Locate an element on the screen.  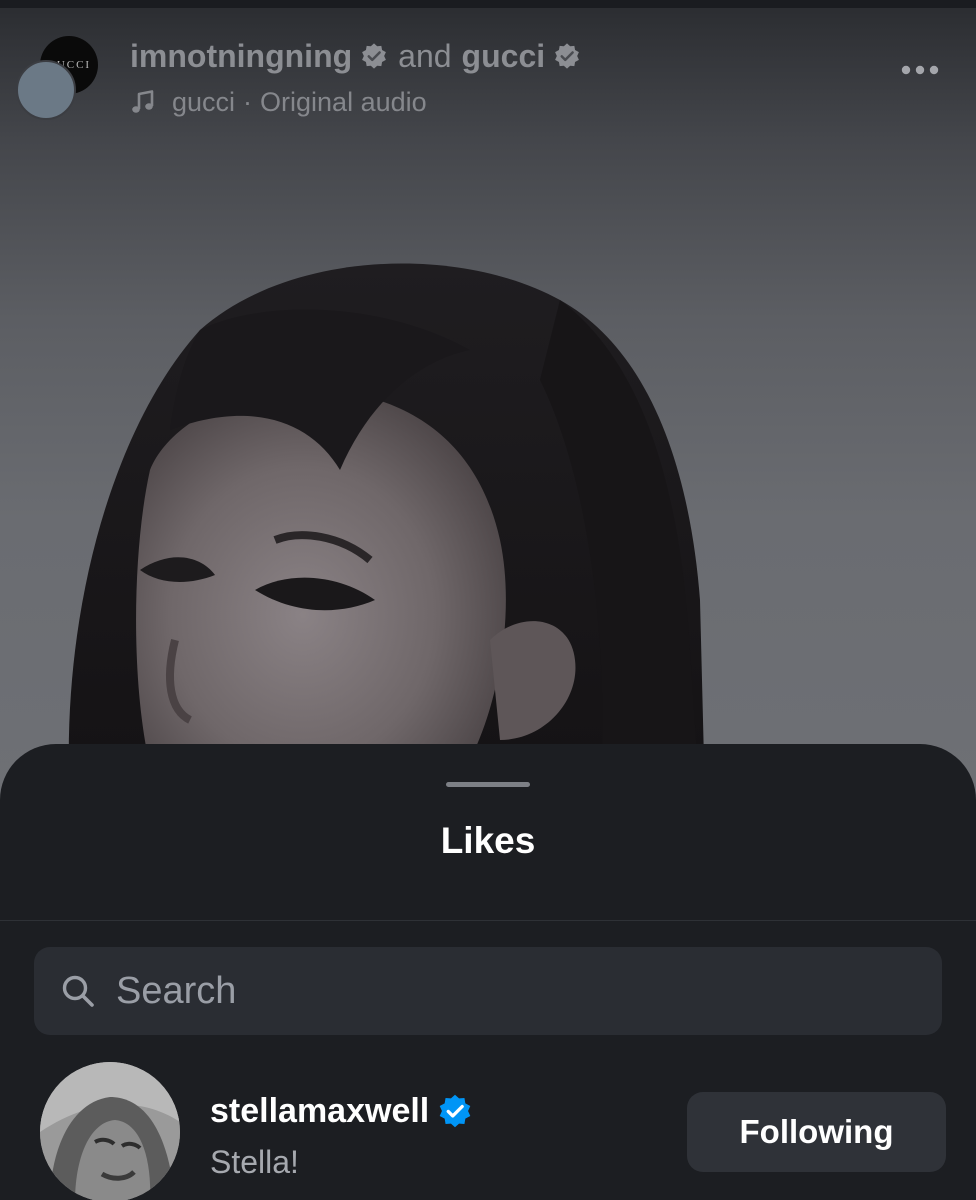
divider is located at coordinates (488, 920).